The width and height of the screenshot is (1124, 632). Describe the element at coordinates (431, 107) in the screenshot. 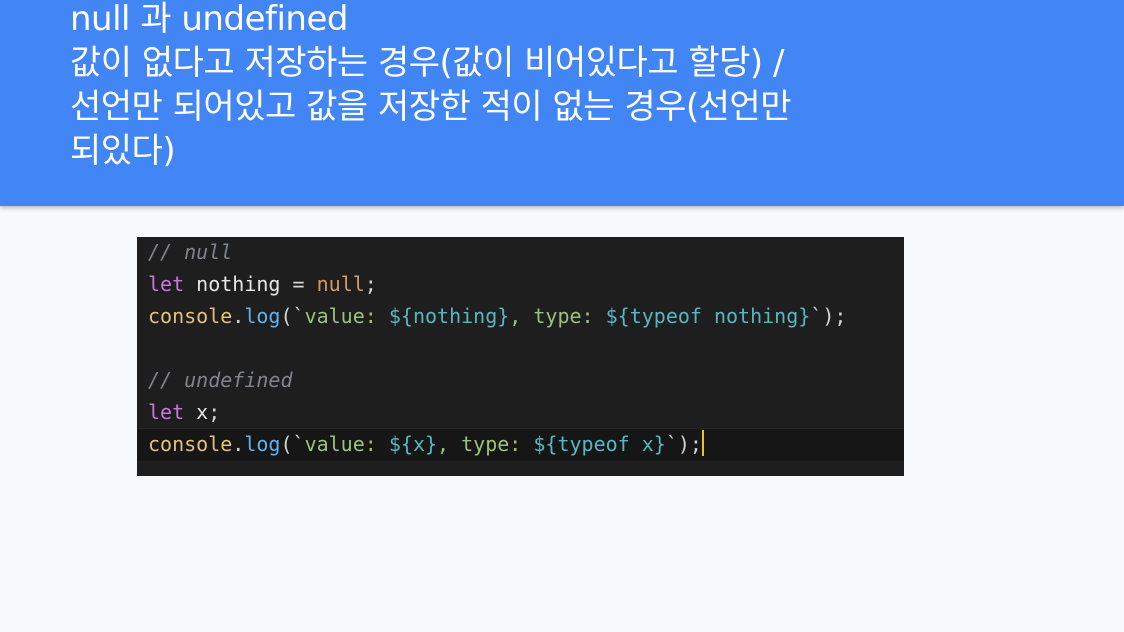

I see `title-line-3: 선언만 되어있고 값을 저장한 적이 없는 경우(선언만` at that location.